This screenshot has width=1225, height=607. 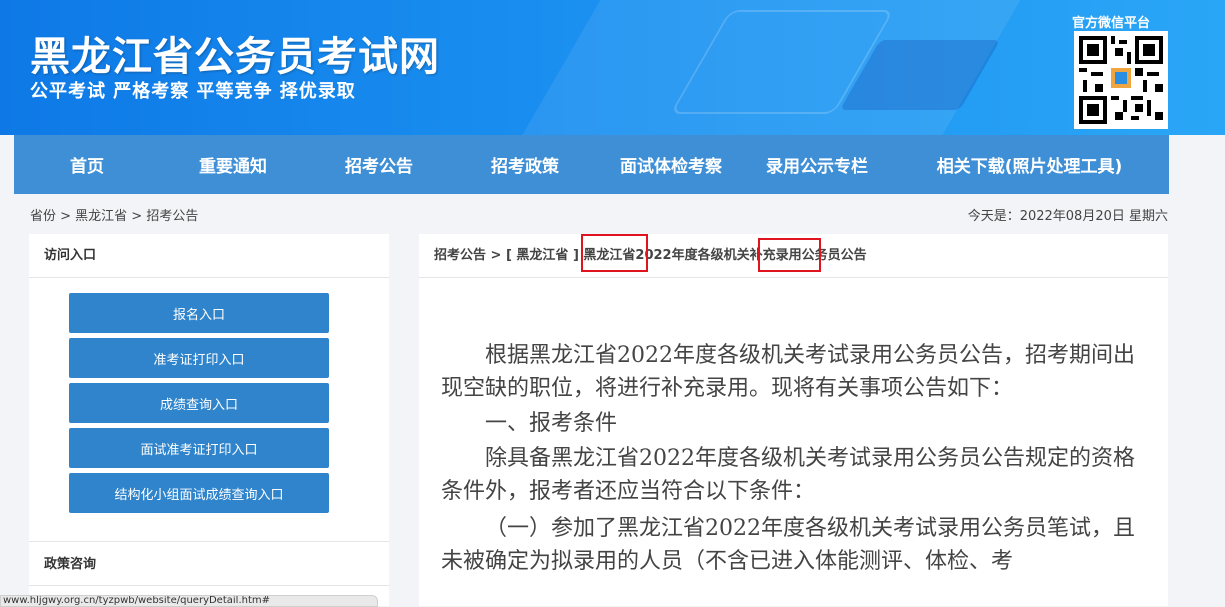 What do you see at coordinates (671, 164) in the screenshot?
I see `nav-interview-exam: 面试体检考察` at bounding box center [671, 164].